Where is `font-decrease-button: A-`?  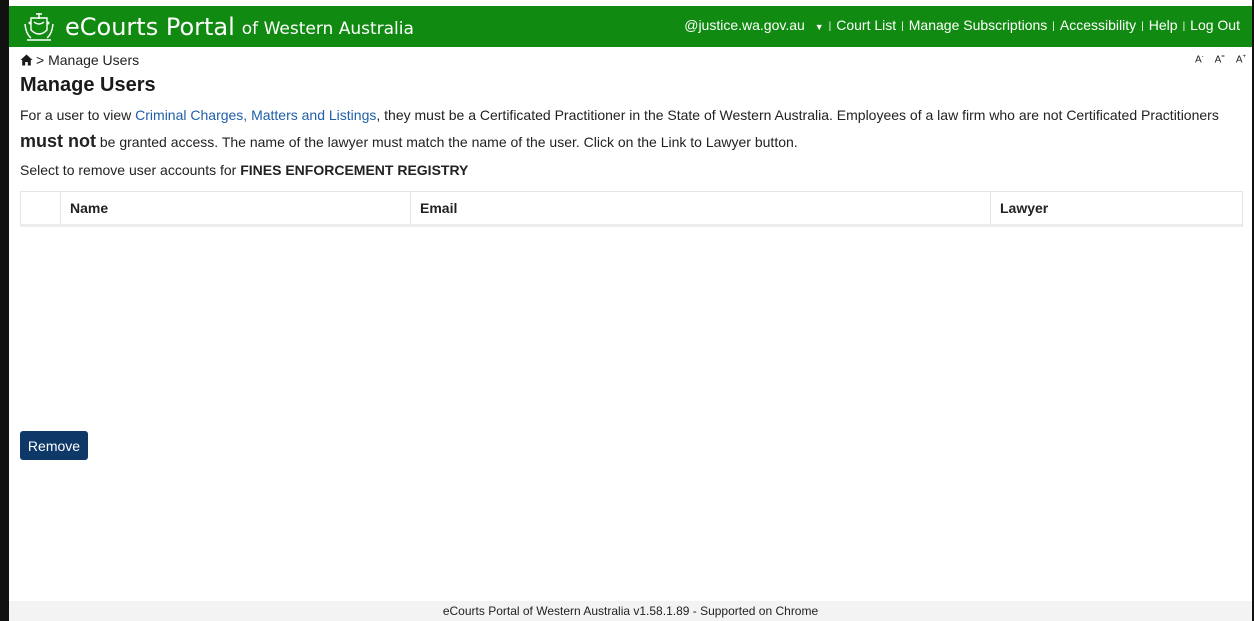
font-decrease-button: A- is located at coordinates (1199, 59).